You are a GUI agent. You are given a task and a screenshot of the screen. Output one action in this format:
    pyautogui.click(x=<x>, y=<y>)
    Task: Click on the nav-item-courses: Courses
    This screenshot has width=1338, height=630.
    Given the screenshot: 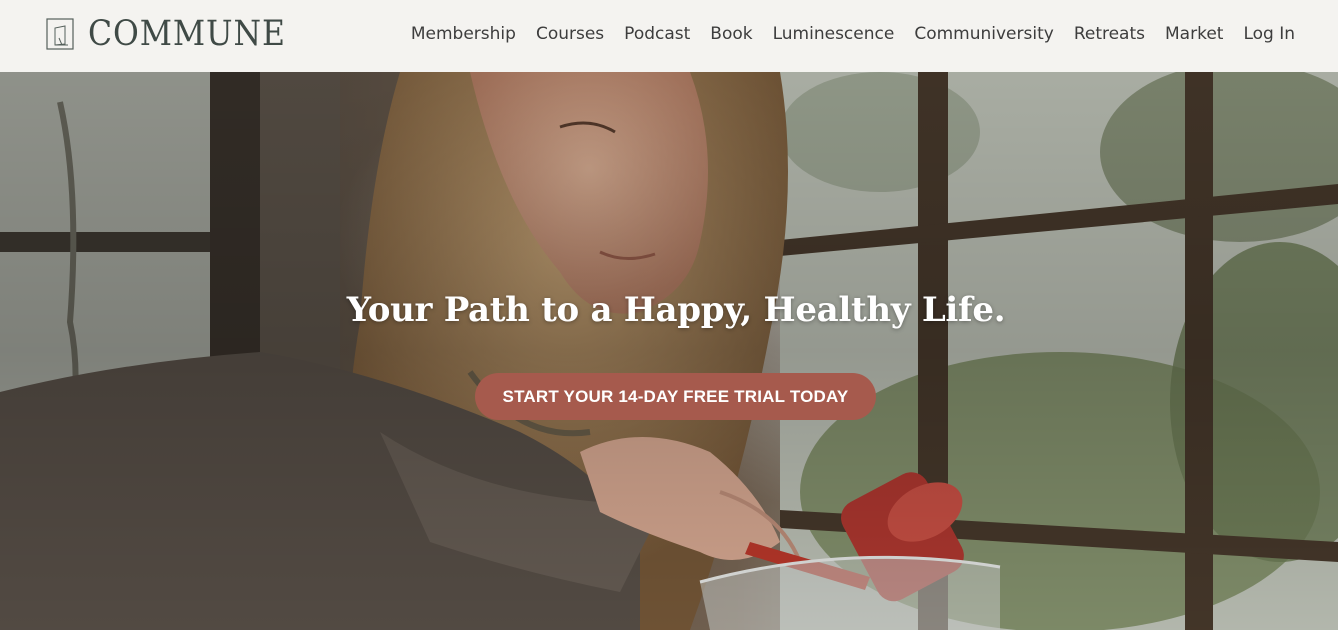 What is the action you would take?
    pyautogui.click(x=570, y=34)
    